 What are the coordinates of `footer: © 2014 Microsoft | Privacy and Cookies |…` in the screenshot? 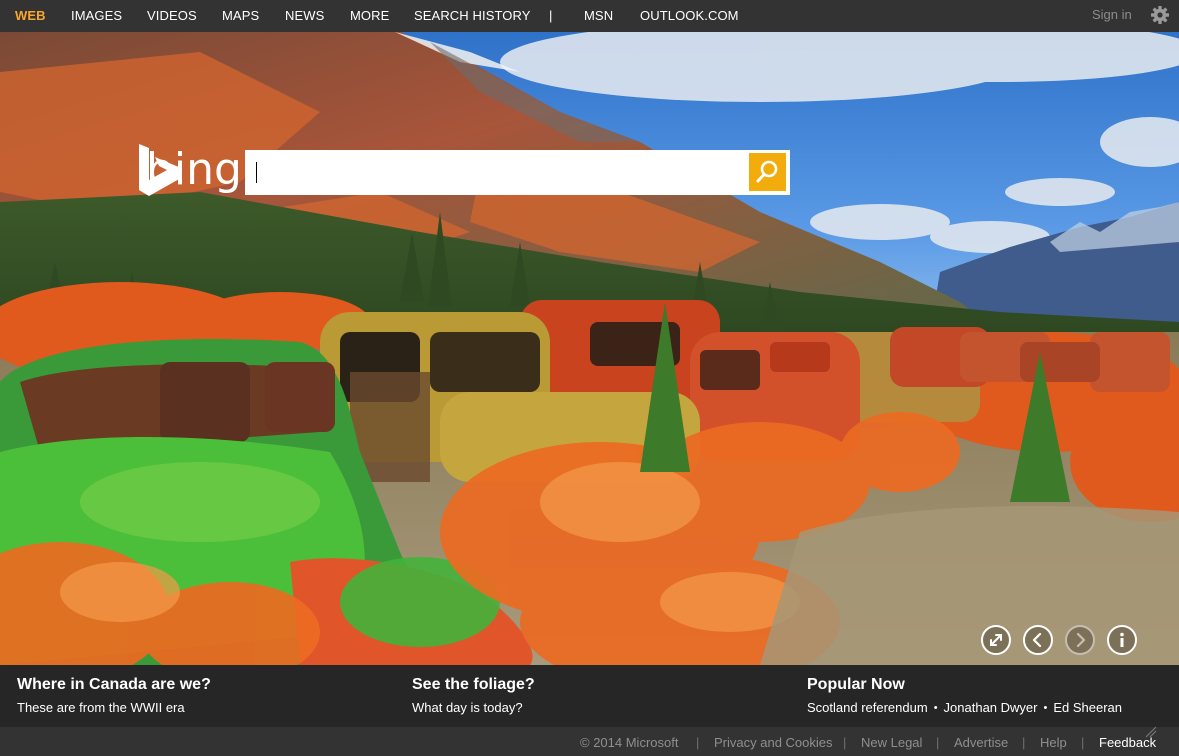 It's located at (589, 741).